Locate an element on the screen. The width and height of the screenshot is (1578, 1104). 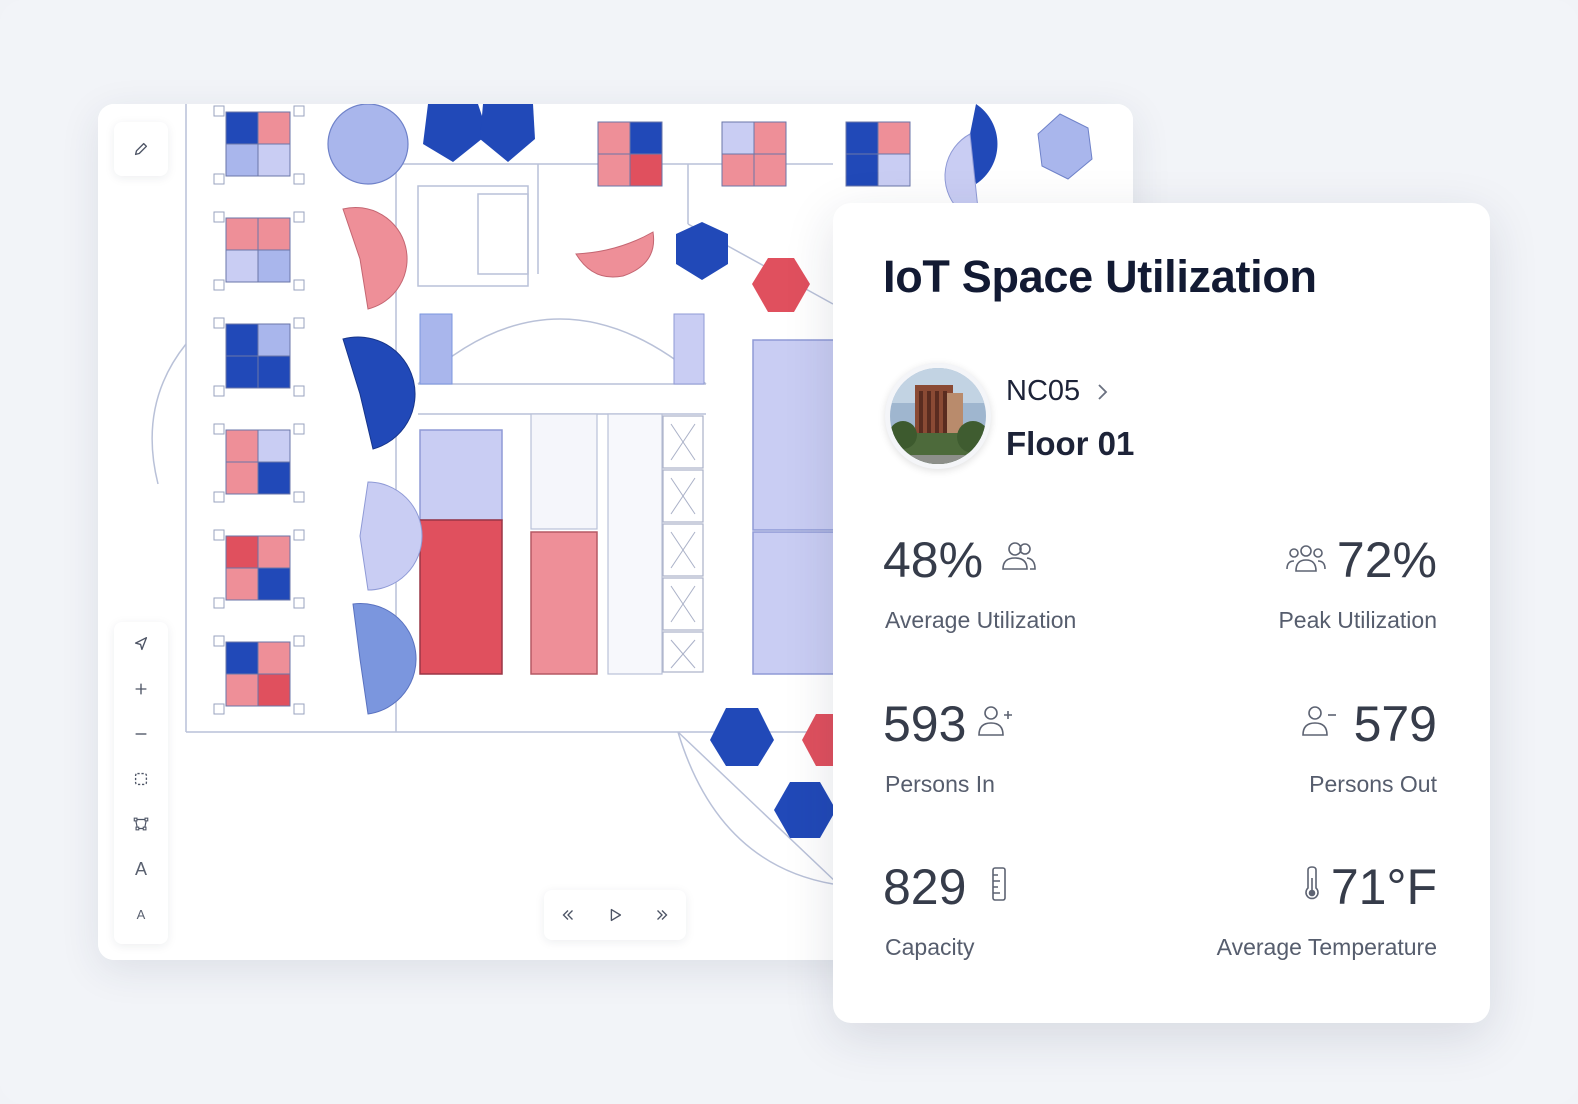
stat-value: 829 is located at coordinates (925, 887).